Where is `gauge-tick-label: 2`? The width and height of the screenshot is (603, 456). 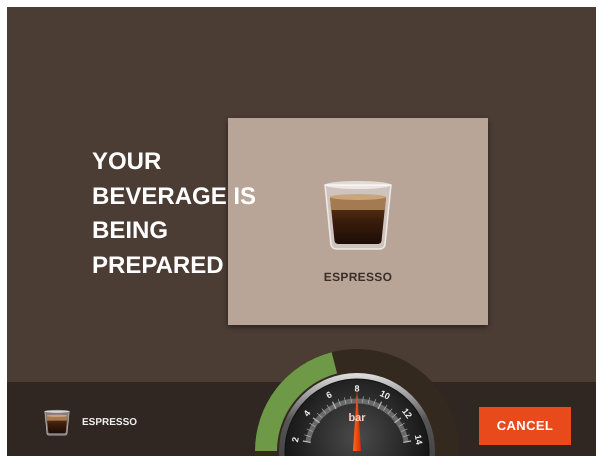
gauge-tick-label: 2 is located at coordinates (295, 439).